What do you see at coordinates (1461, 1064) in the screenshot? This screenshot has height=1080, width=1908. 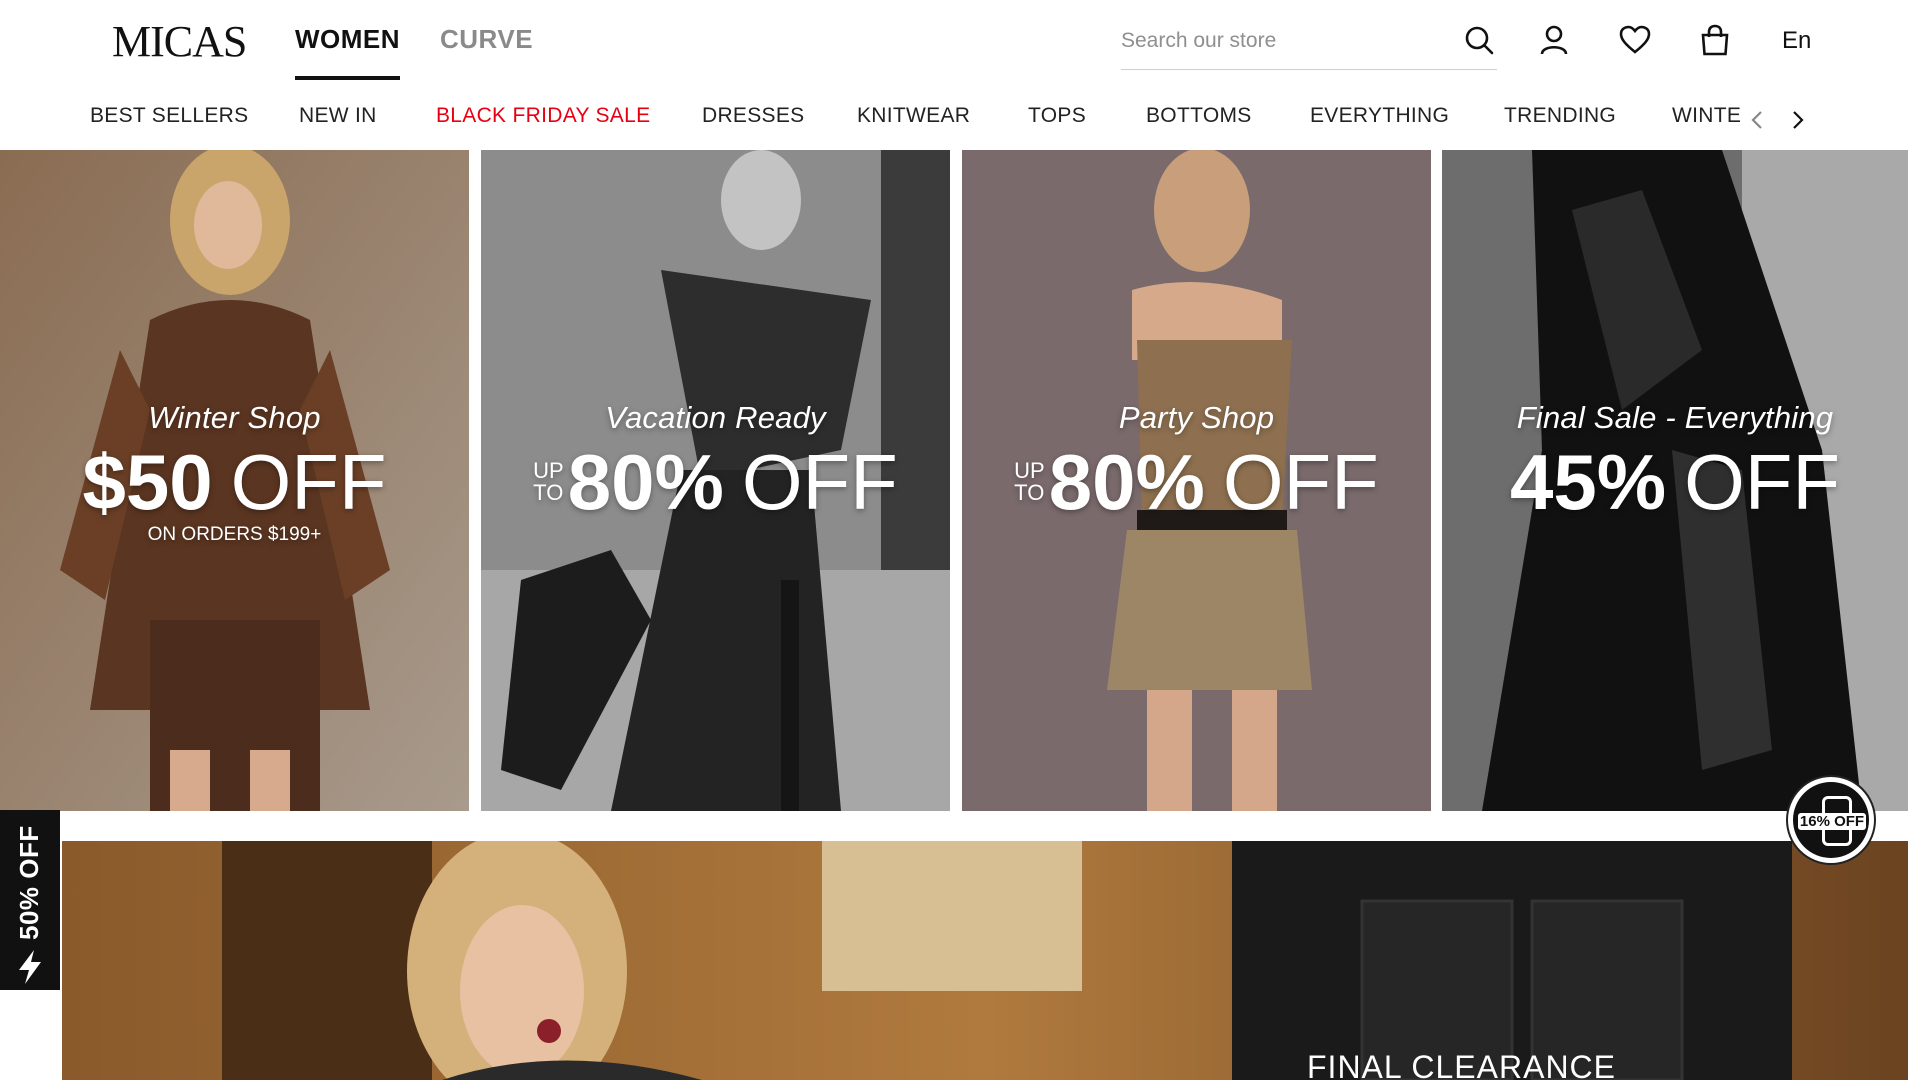 I see `hero-title: FINAL CLEARANCE` at bounding box center [1461, 1064].